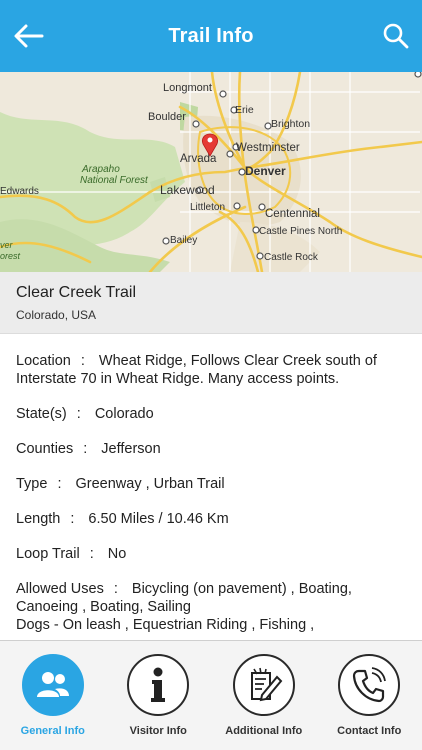  Describe the element at coordinates (369, 731) in the screenshot. I see `tab-label: Contact Info` at that location.